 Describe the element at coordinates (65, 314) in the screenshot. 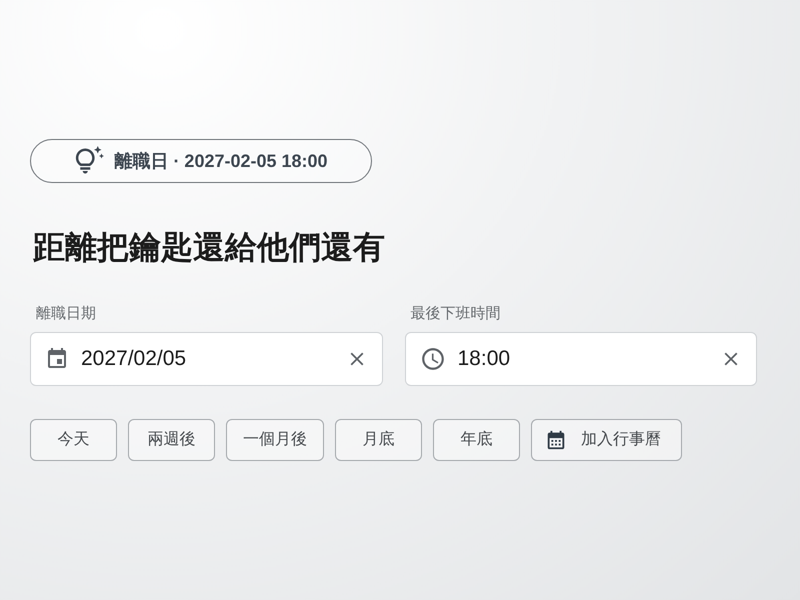

I see `field-label: 離職日期` at that location.